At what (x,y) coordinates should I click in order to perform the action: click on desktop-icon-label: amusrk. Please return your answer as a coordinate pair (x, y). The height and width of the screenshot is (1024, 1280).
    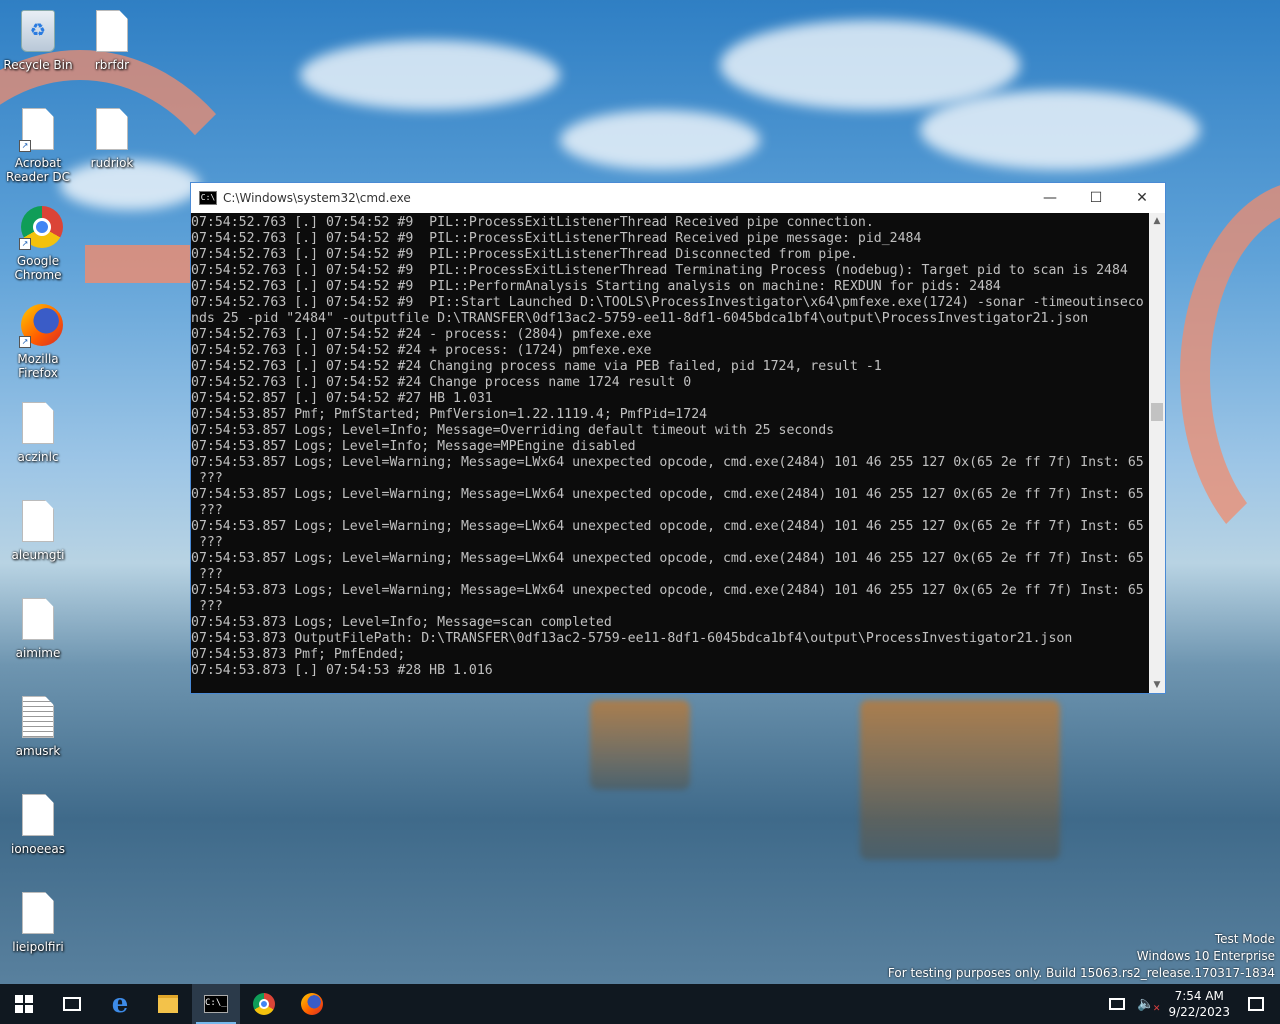
    Looking at the image, I should click on (38, 751).